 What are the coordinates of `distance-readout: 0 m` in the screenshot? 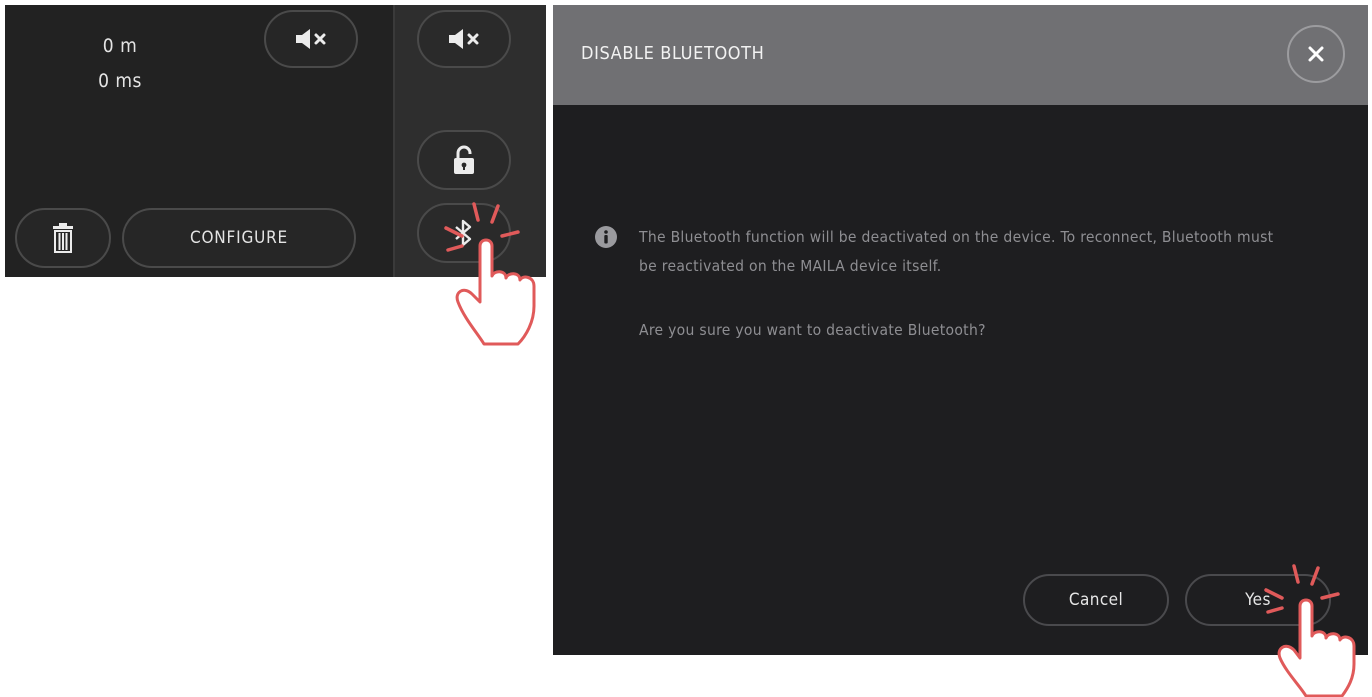 It's located at (120, 46).